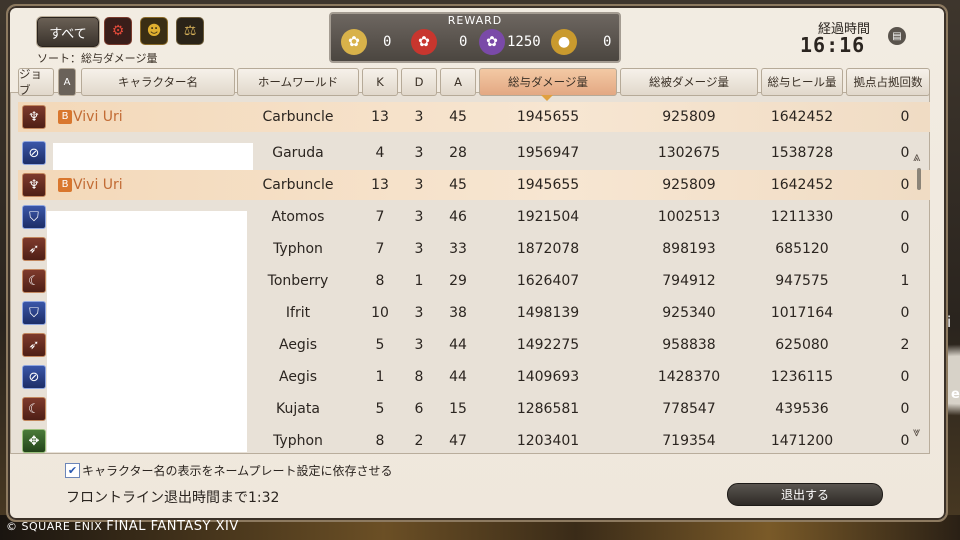 This screenshot has width=960, height=540. Describe the element at coordinates (173, 498) in the screenshot. I see `leave-timer: フロントライン退出時間まで1:32` at that location.